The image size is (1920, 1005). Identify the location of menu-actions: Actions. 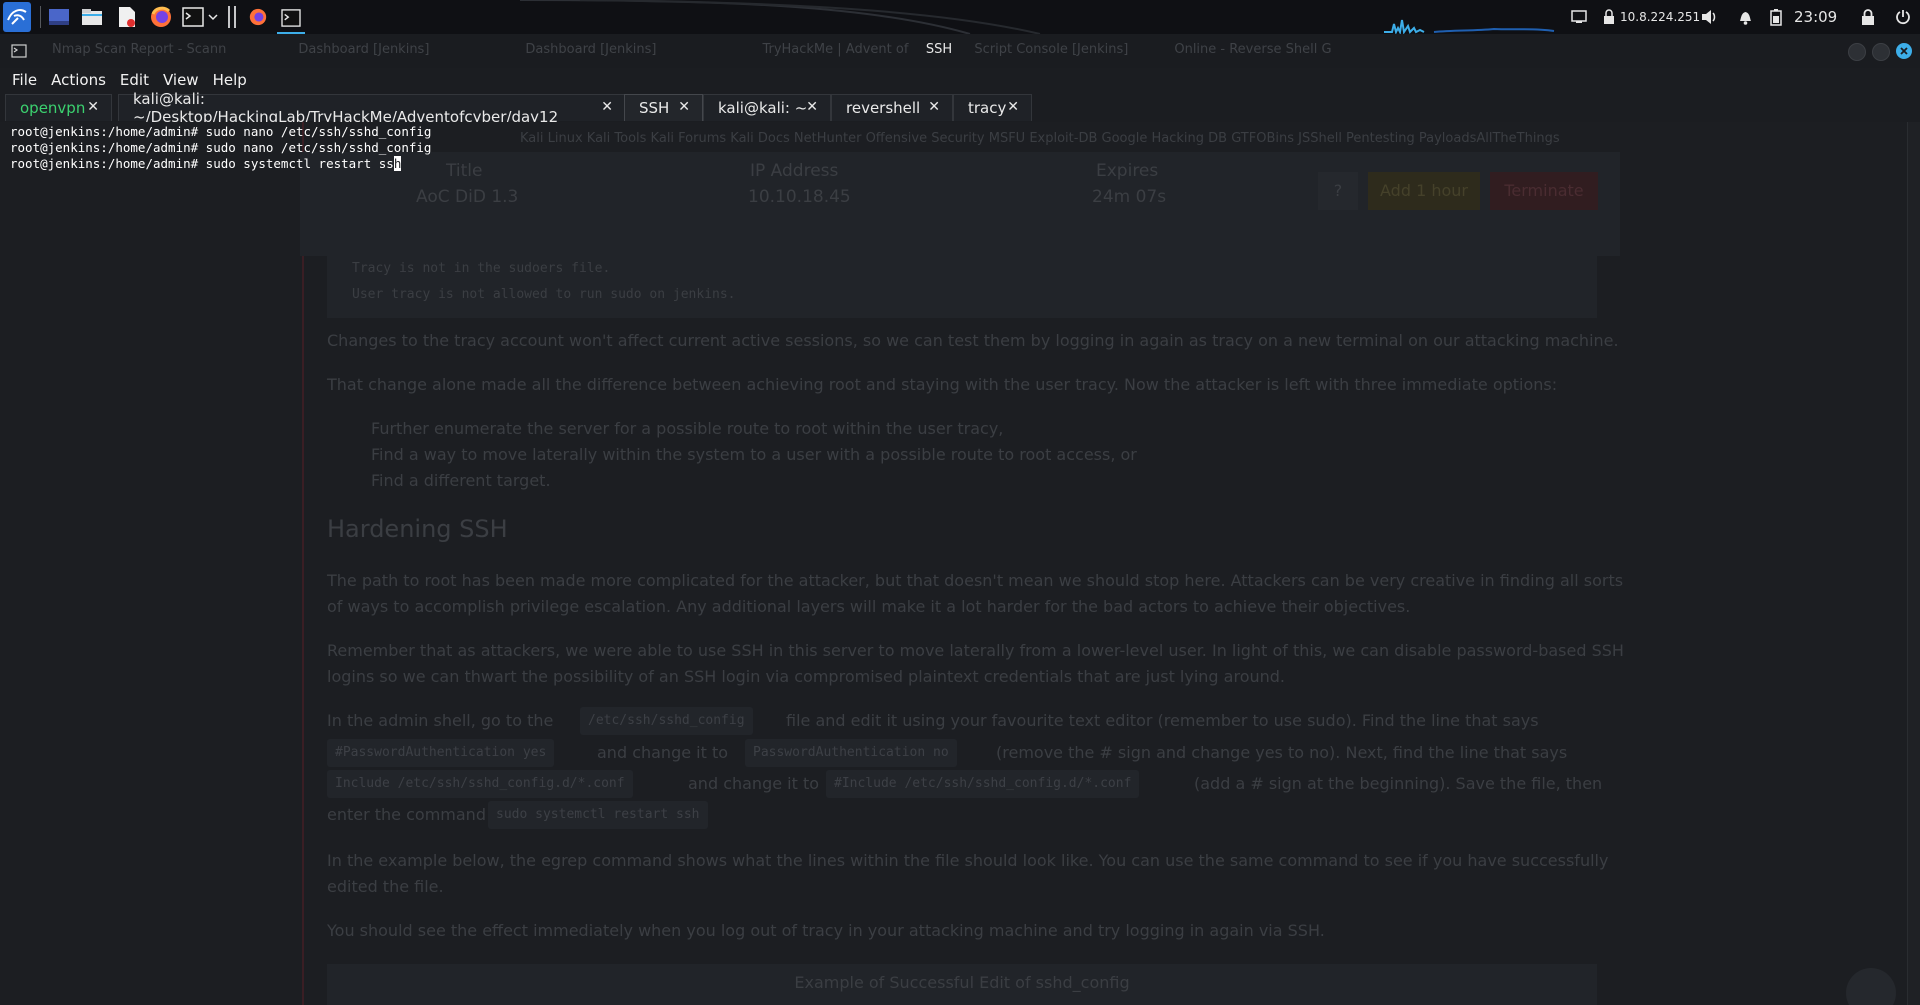
(78, 80).